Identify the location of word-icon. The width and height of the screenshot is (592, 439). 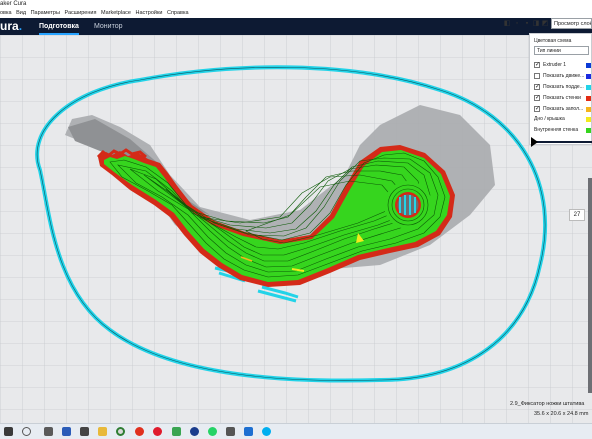
(66, 431).